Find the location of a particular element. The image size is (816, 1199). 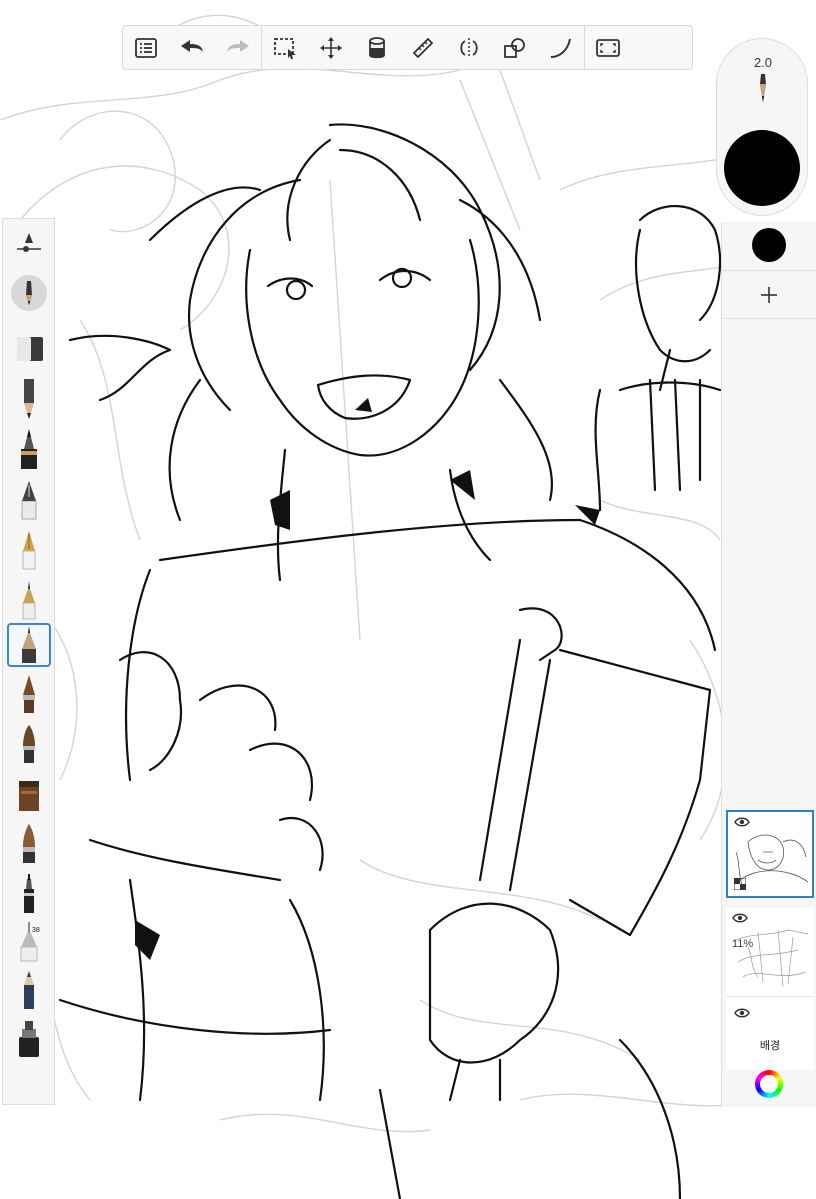

toolbar-group-tools is located at coordinates (423, 47).